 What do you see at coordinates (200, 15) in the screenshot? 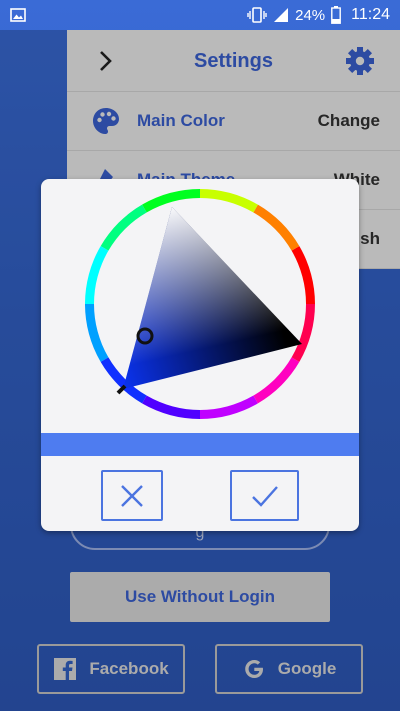
I see `status-bar: 24% 11:24` at bounding box center [200, 15].